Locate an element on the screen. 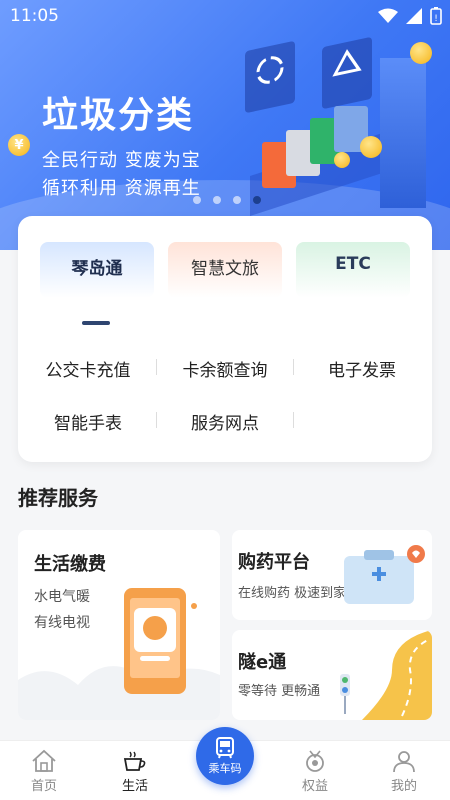  status-time: 11:05 is located at coordinates (34, 16).